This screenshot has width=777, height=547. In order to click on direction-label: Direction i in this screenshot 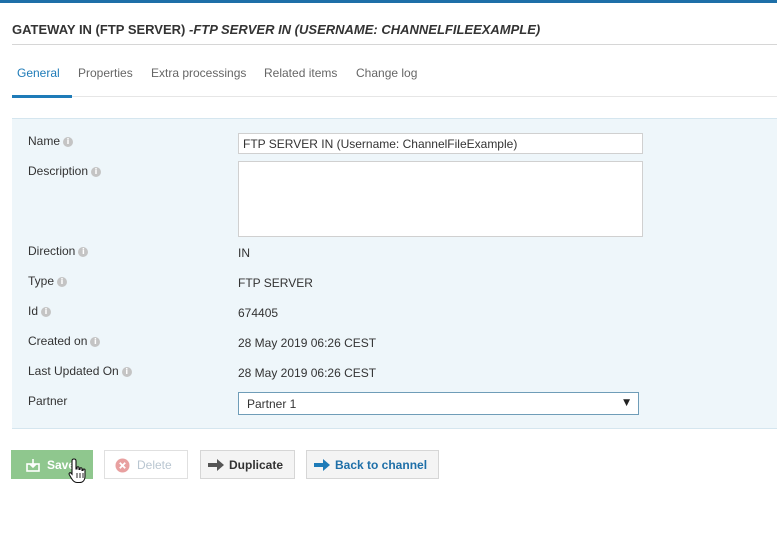, I will do `click(58, 251)`.